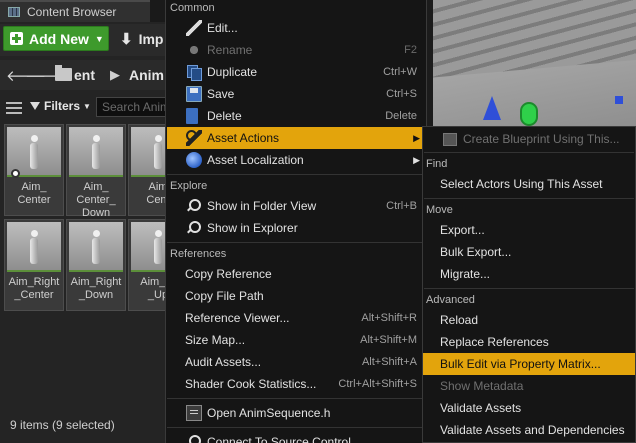  I want to click on delete-icon, so click(192, 116).